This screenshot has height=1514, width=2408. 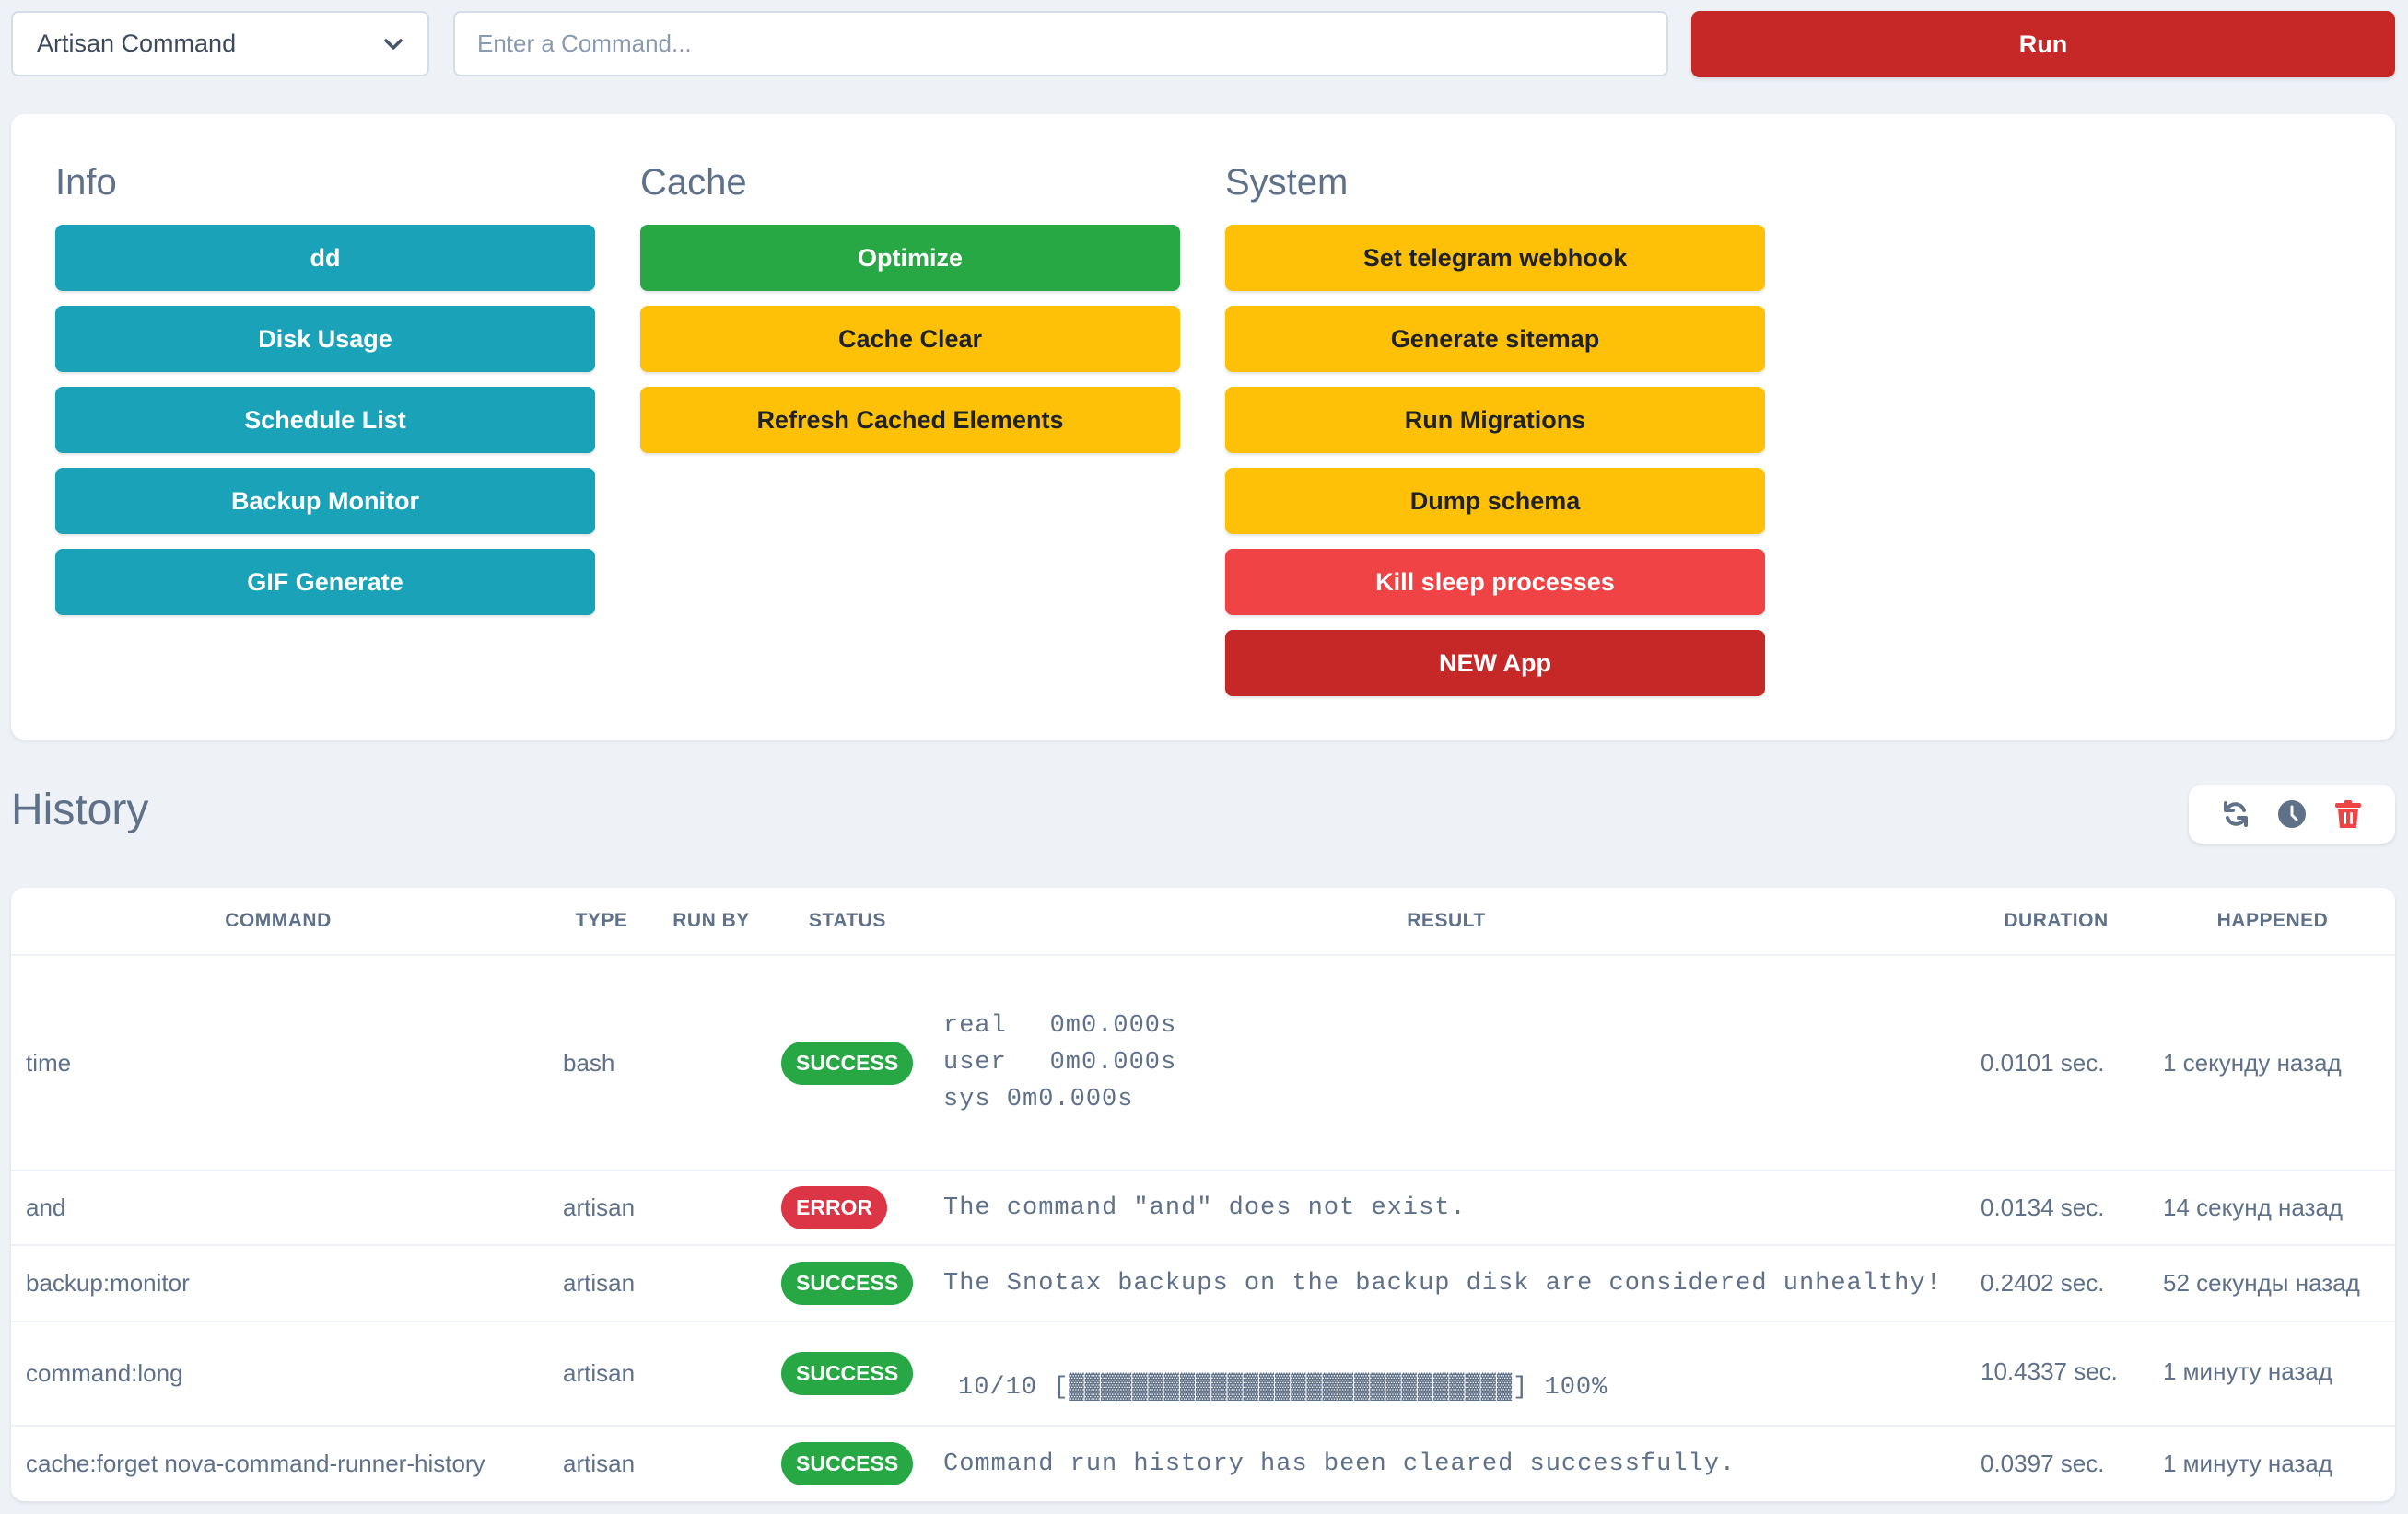 What do you see at coordinates (910, 258) in the screenshot?
I see `optimize-button: Optimize` at bounding box center [910, 258].